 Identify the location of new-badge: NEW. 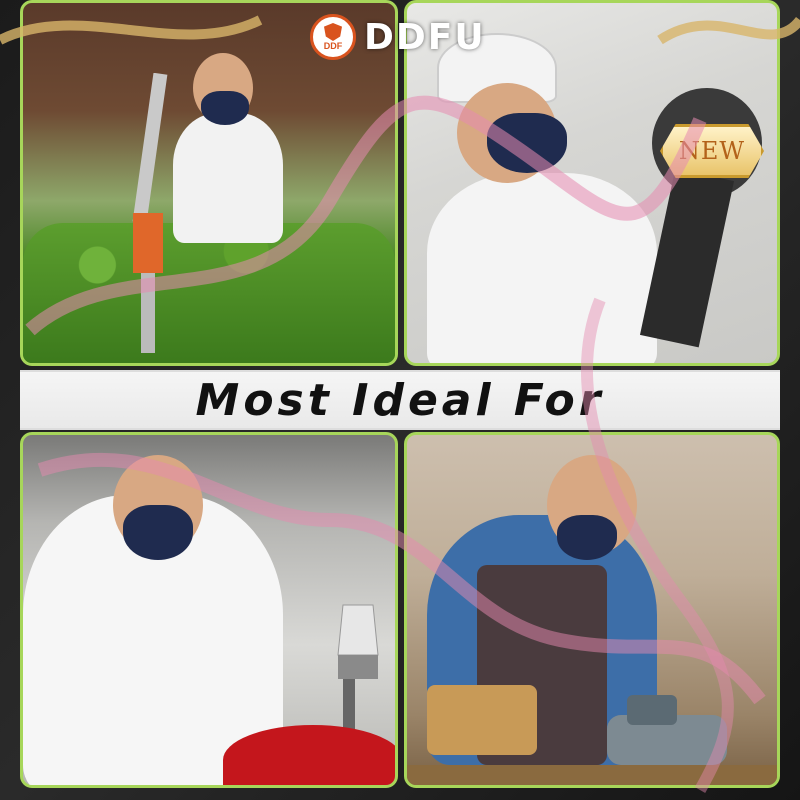
(712, 151).